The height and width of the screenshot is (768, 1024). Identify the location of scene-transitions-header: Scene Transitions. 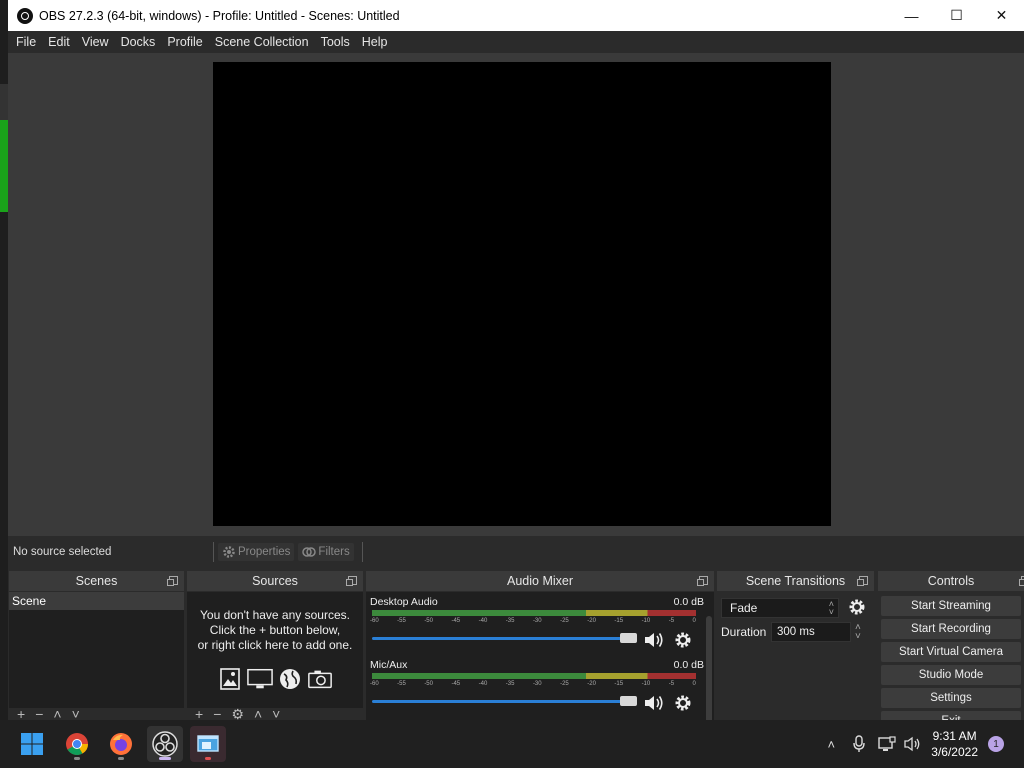
(795, 581).